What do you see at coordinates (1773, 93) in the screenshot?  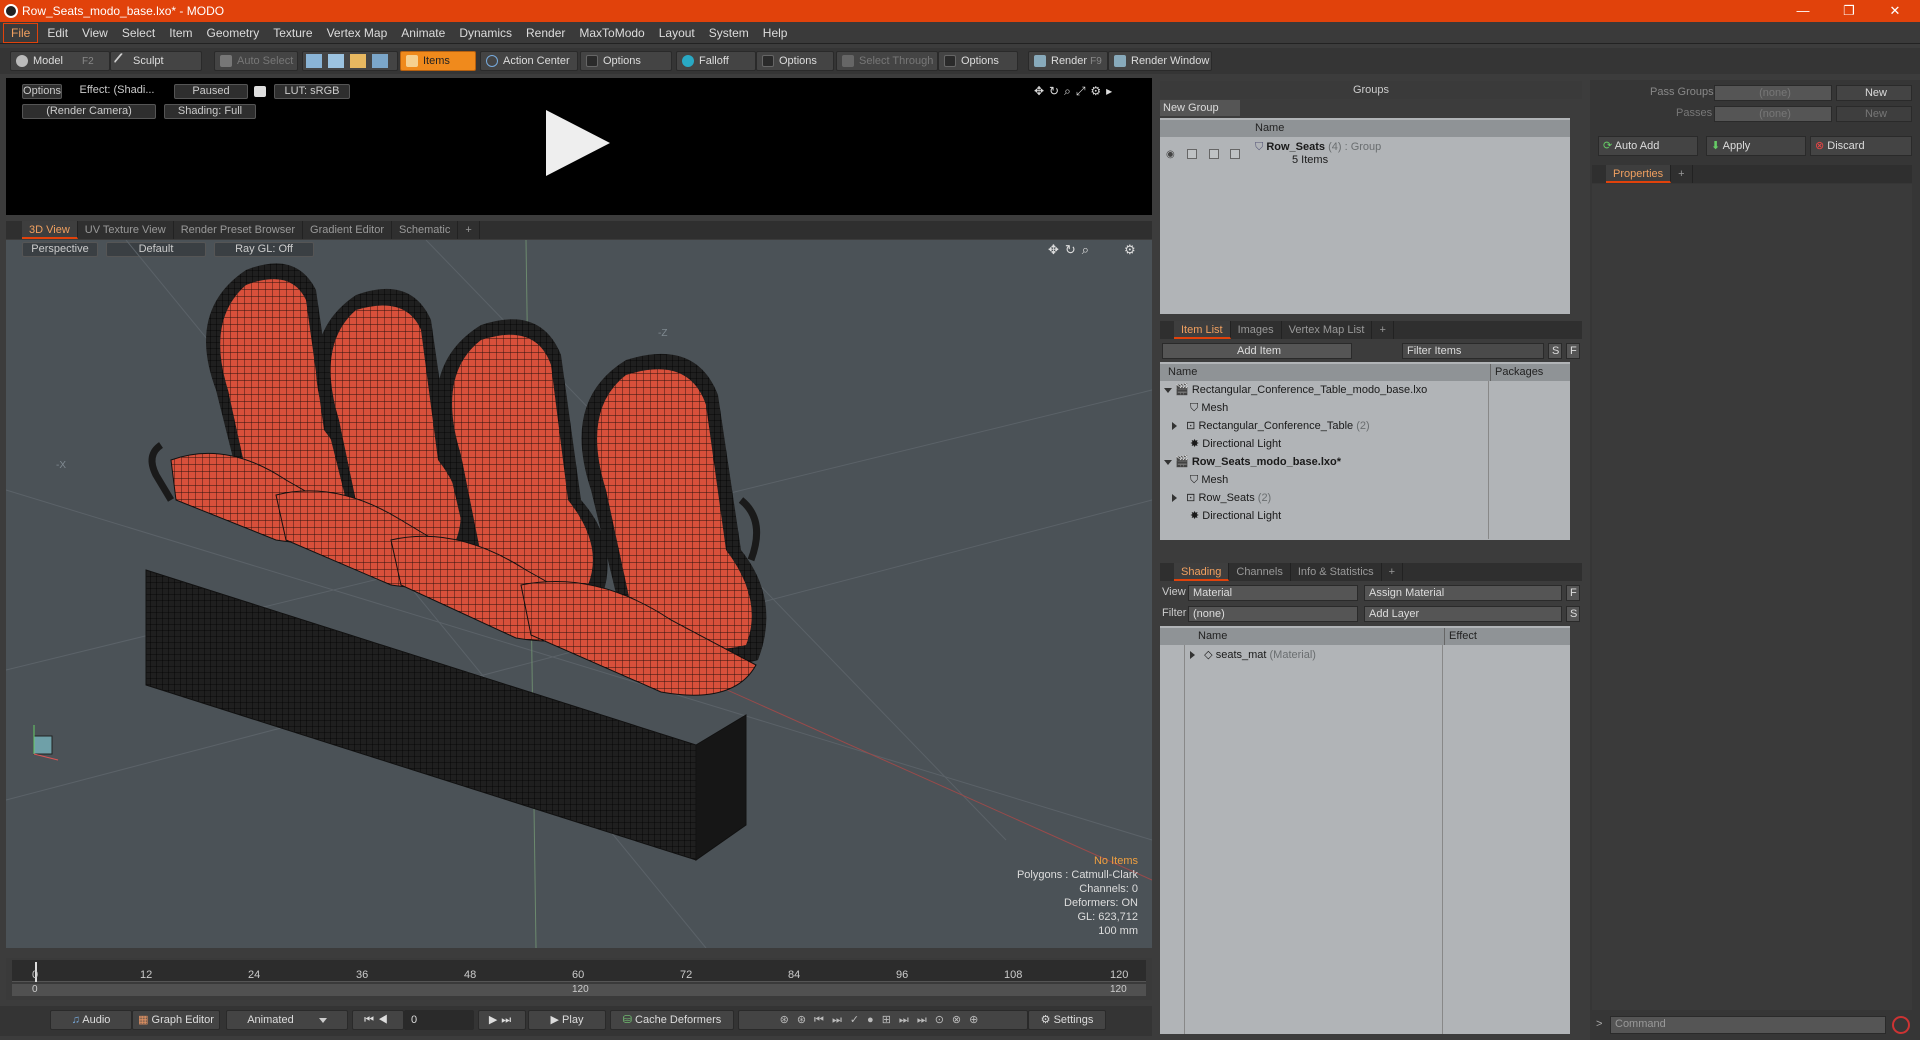 I see `pass-groups-dropdown: (none)` at bounding box center [1773, 93].